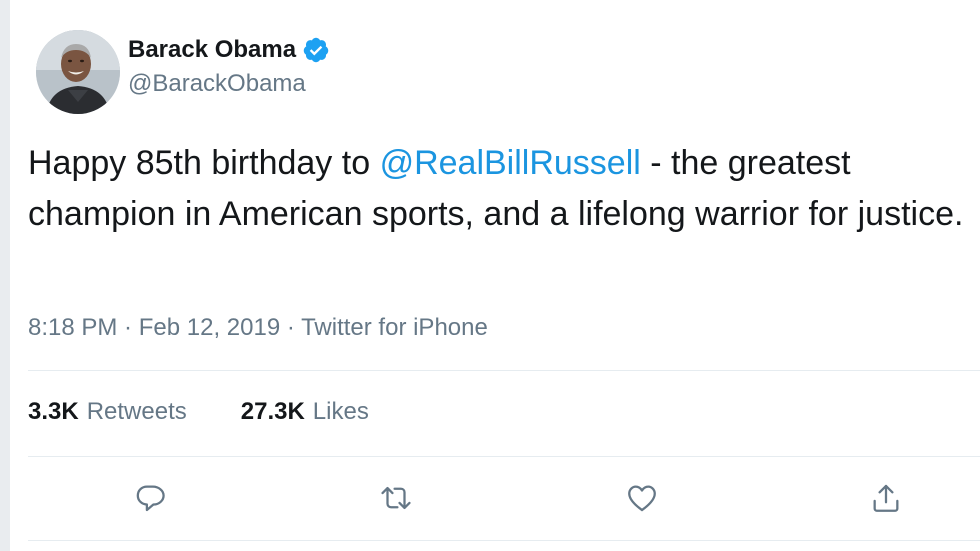  Describe the element at coordinates (204, 163) in the screenshot. I see `tweet-text-part: Happy 85th birthday to` at that location.